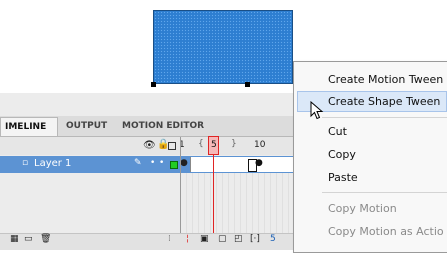 The width and height of the screenshot is (447, 253). I want to click on onion-skin-icon: ▣, so click(204, 239).